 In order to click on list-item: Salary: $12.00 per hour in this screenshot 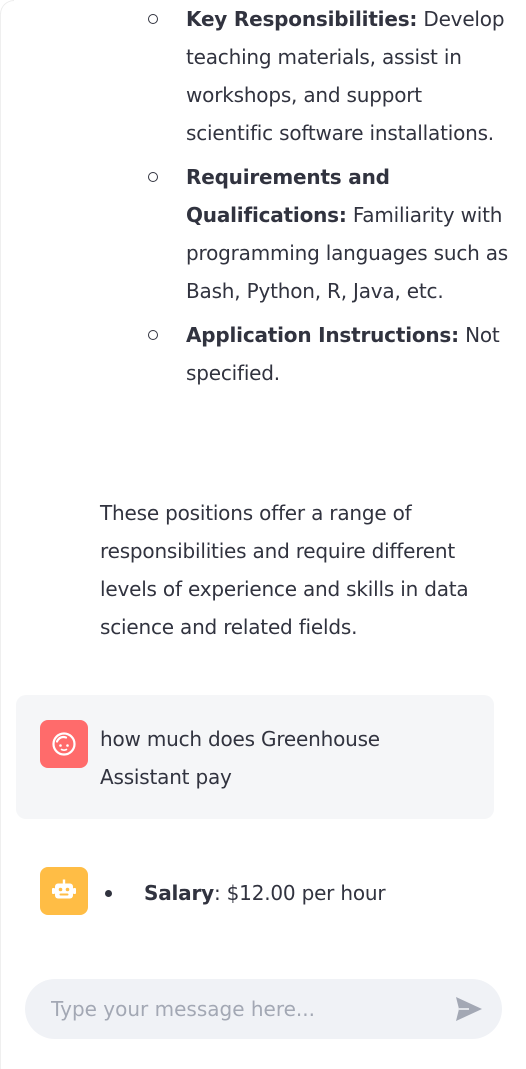, I will do `click(243, 893)`.